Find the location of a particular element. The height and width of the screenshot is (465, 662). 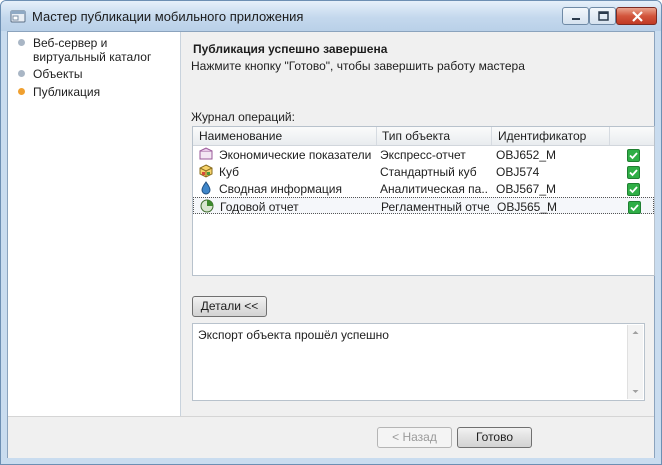

column-header-type: Тип объекта is located at coordinates (416, 136).